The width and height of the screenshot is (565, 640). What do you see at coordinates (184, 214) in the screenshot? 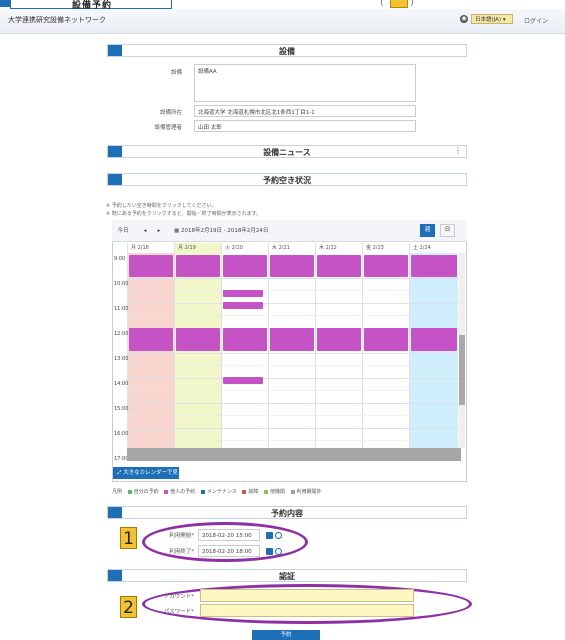
I see `note-2: ※ 既にある予約をクリックすると、開始／終了時間が表示されます。` at bounding box center [184, 214].